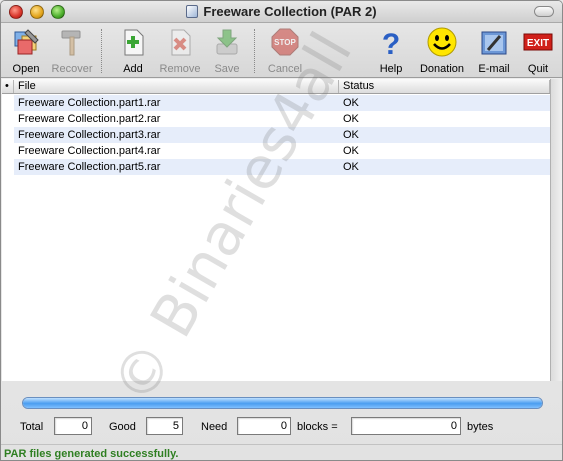  Describe the element at coordinates (442, 42) in the screenshot. I see `smiley-icon` at that location.